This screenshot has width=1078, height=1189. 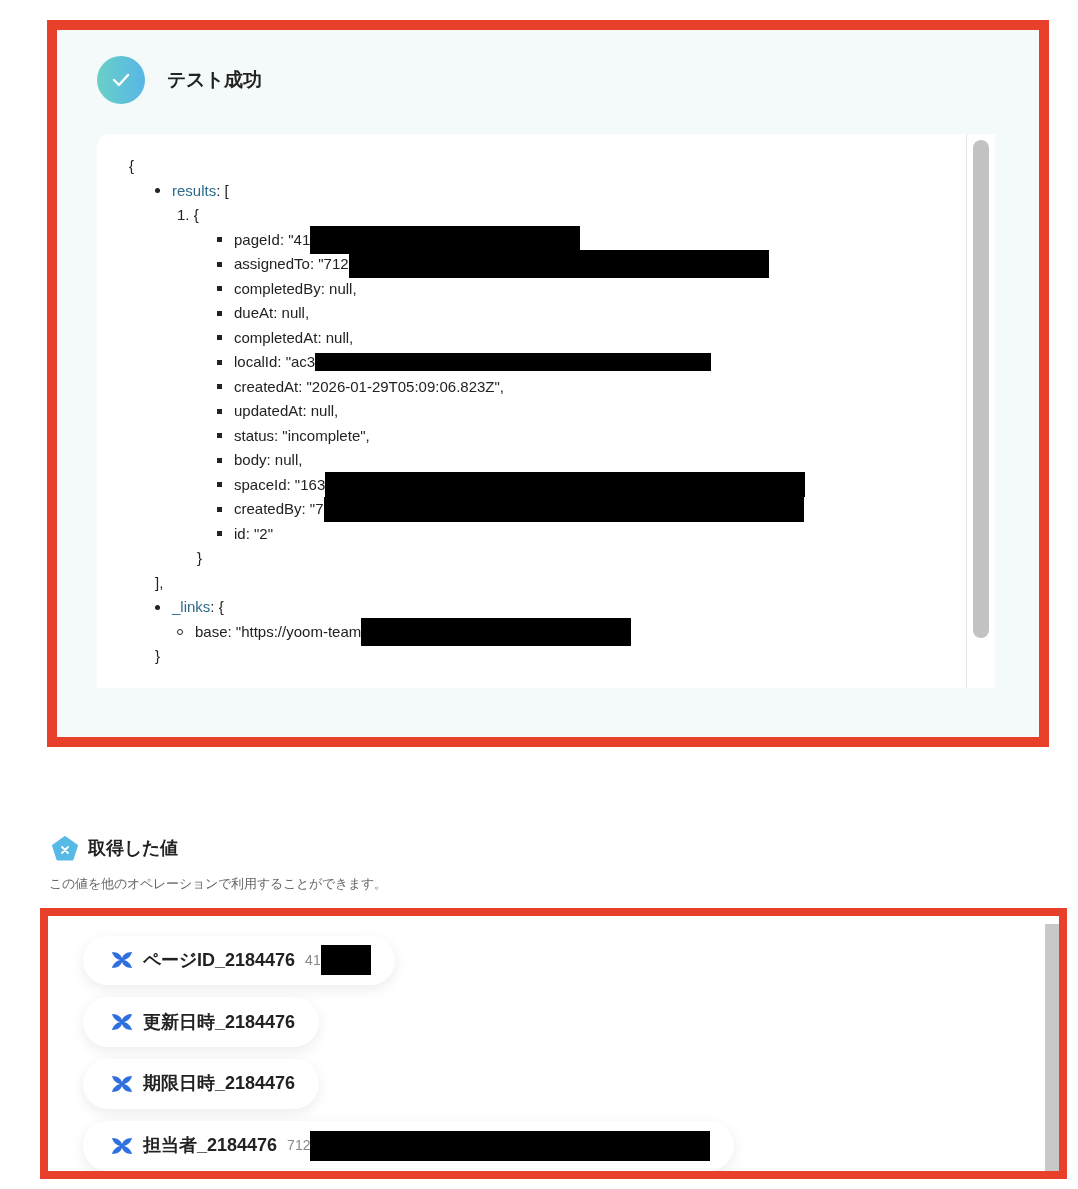 I want to click on code-text: ],, so click(x=159, y=582).